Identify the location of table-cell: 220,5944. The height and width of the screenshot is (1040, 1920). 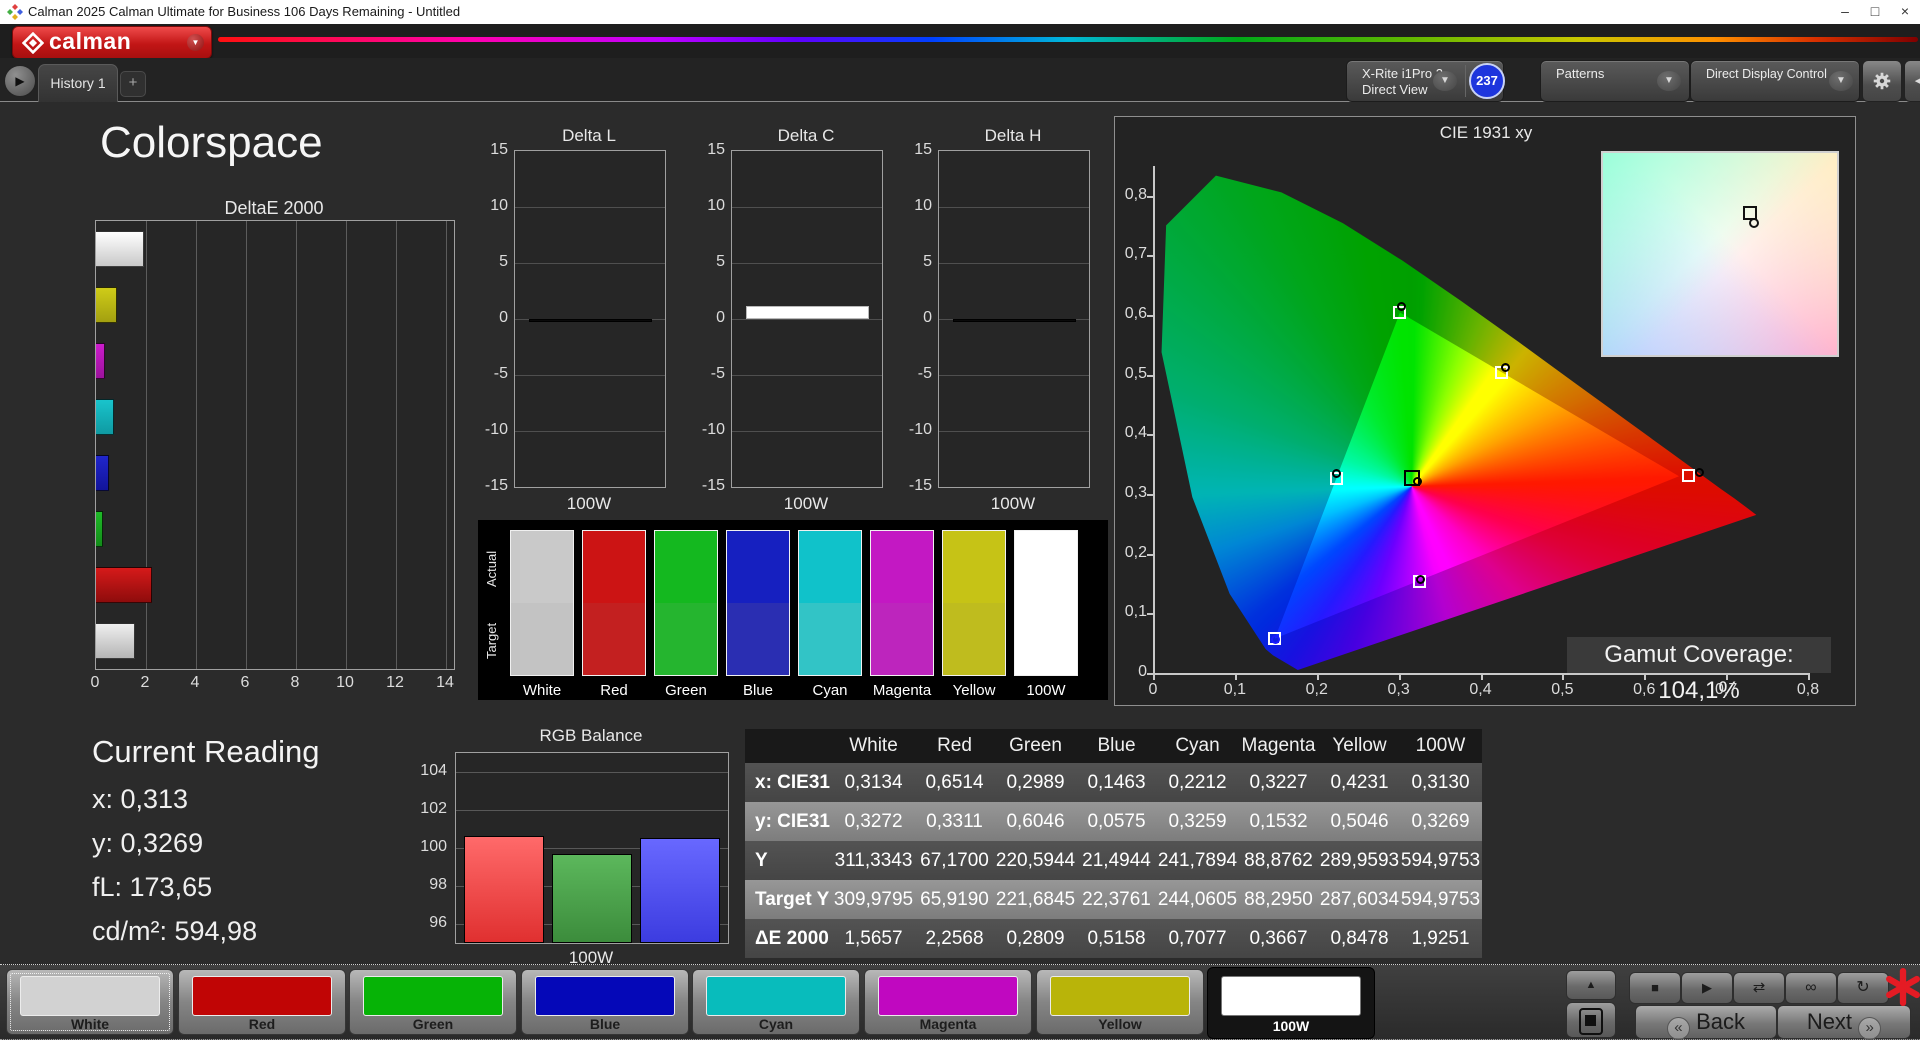
(1035, 860).